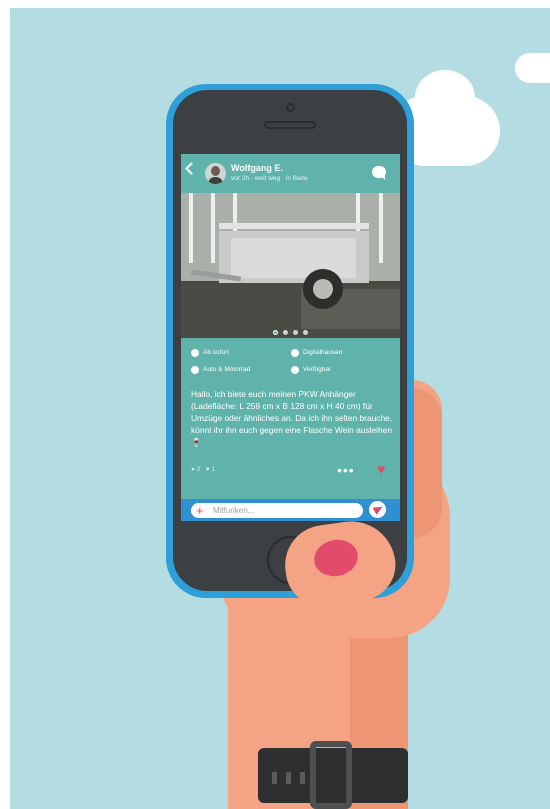  I want to click on earpiece-speaker, so click(290, 125).